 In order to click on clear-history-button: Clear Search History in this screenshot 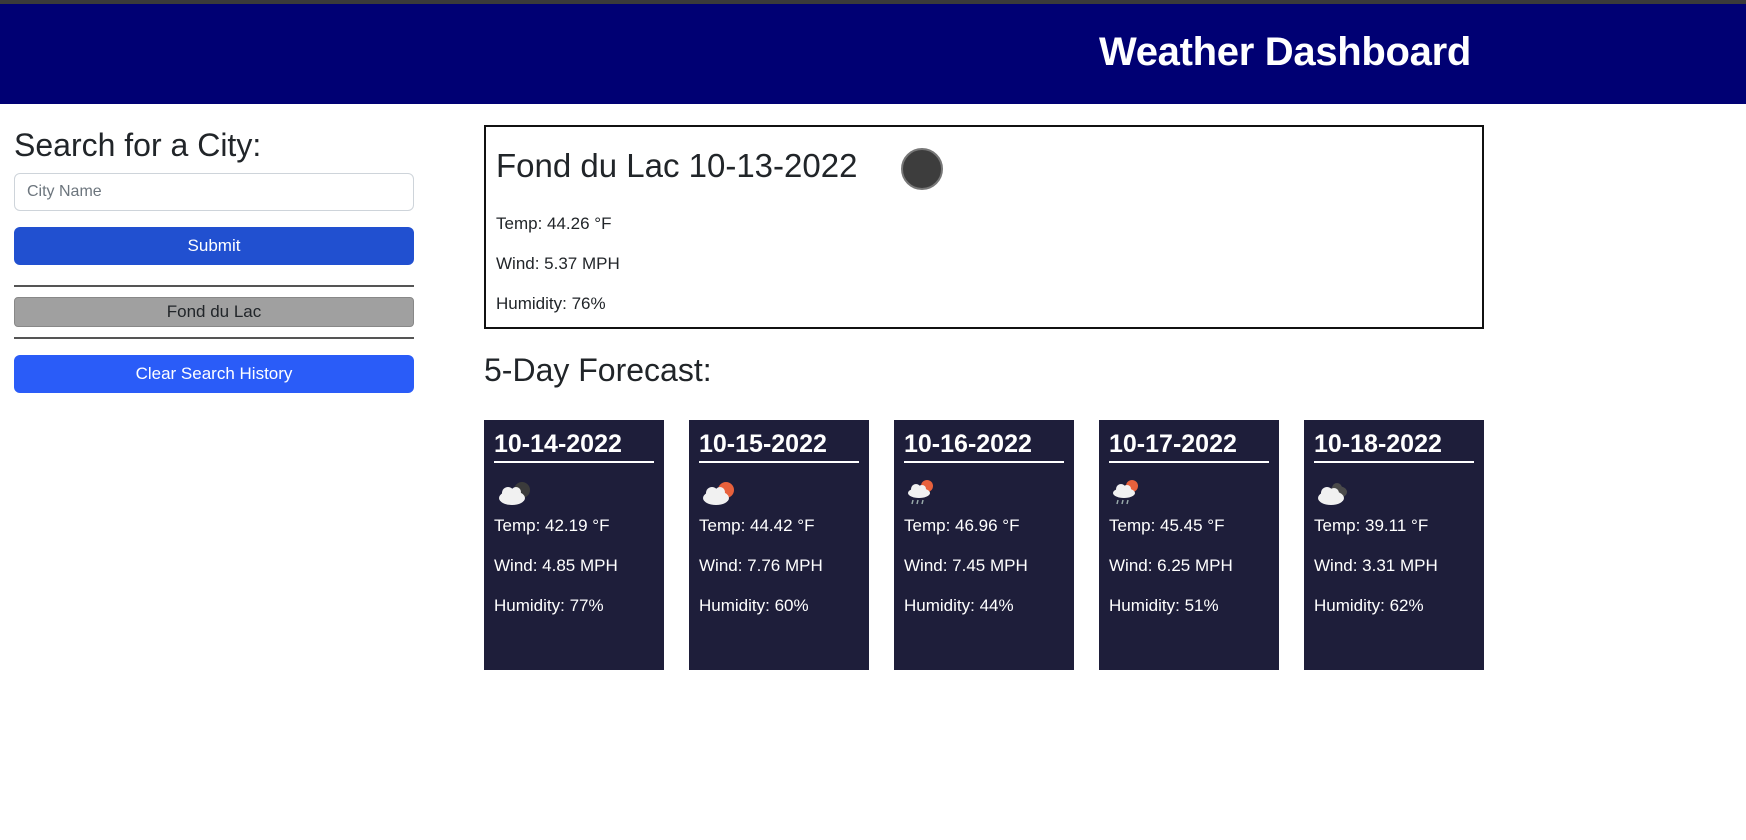, I will do `click(214, 374)`.